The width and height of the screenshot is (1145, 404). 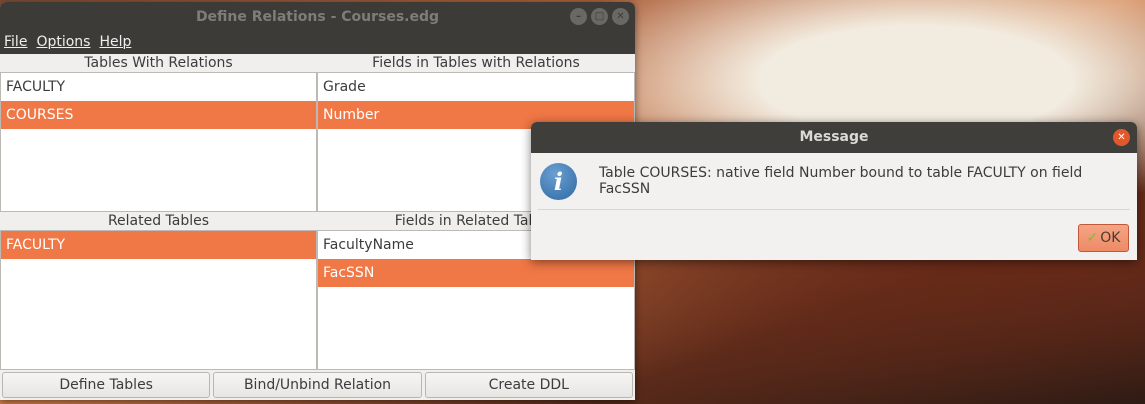 I want to click on bind-unbind-relation-button: Bind/Unbind Relation, so click(x=317, y=385).